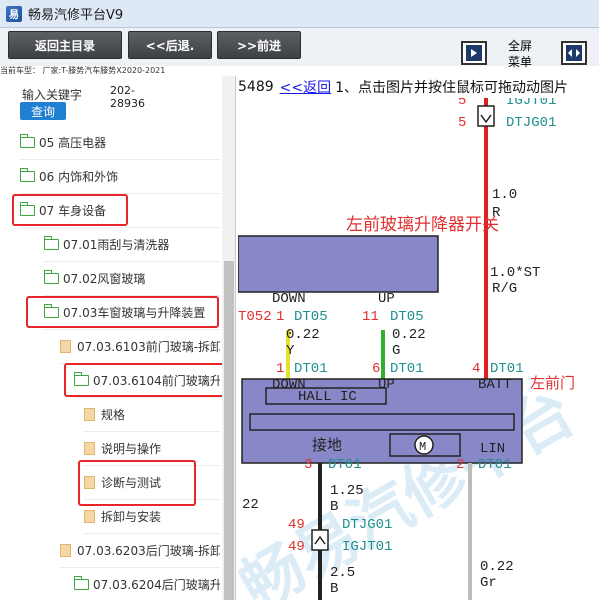  I want to click on tree-scrollbar, so click(228, 338).